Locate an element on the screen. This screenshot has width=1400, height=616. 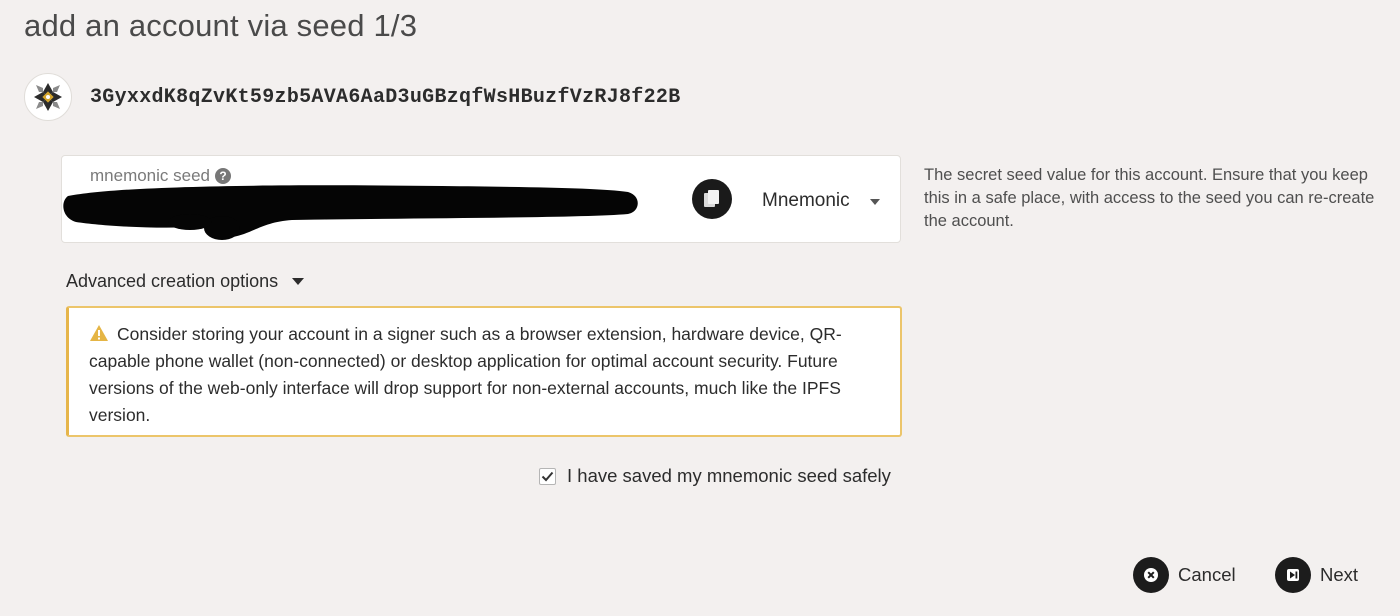
seed-input is located at coordinates (359, 211).